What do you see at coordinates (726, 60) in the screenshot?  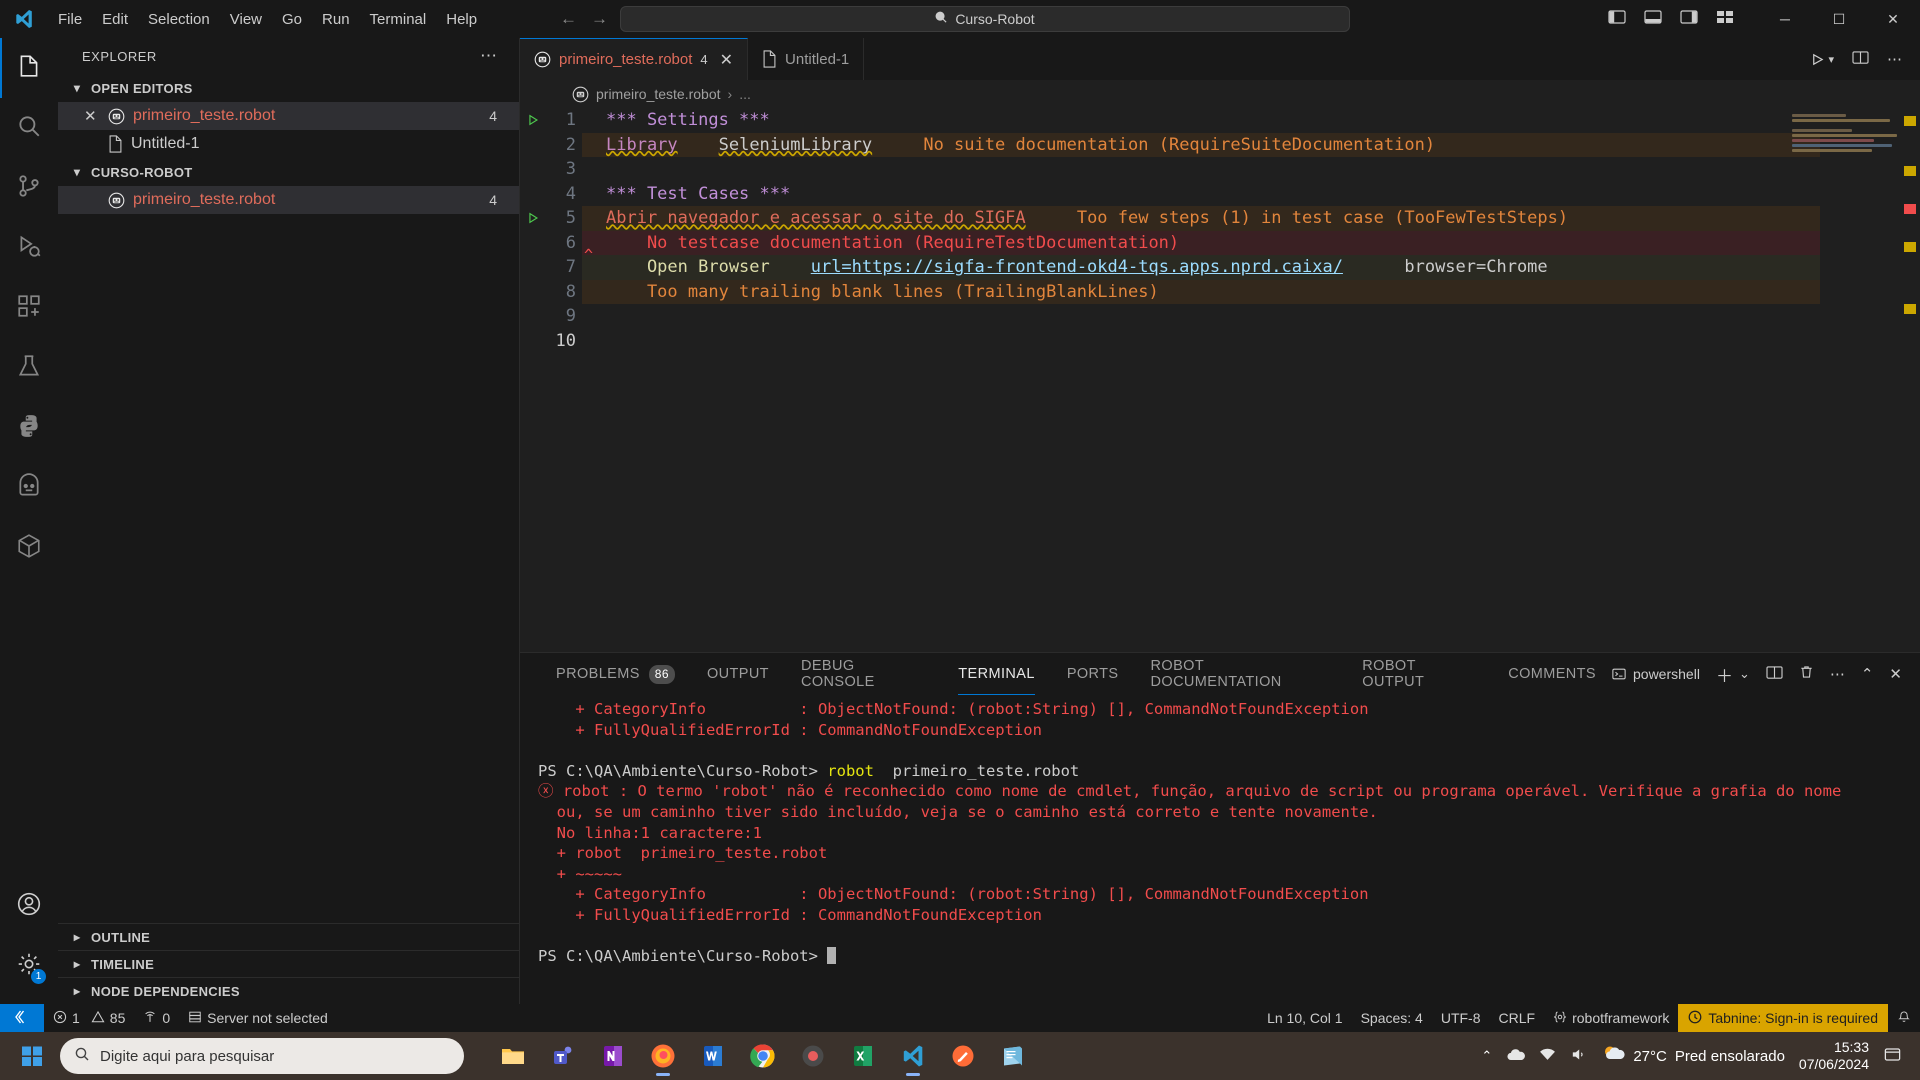 I see `tab-close-icon: ✕` at bounding box center [726, 60].